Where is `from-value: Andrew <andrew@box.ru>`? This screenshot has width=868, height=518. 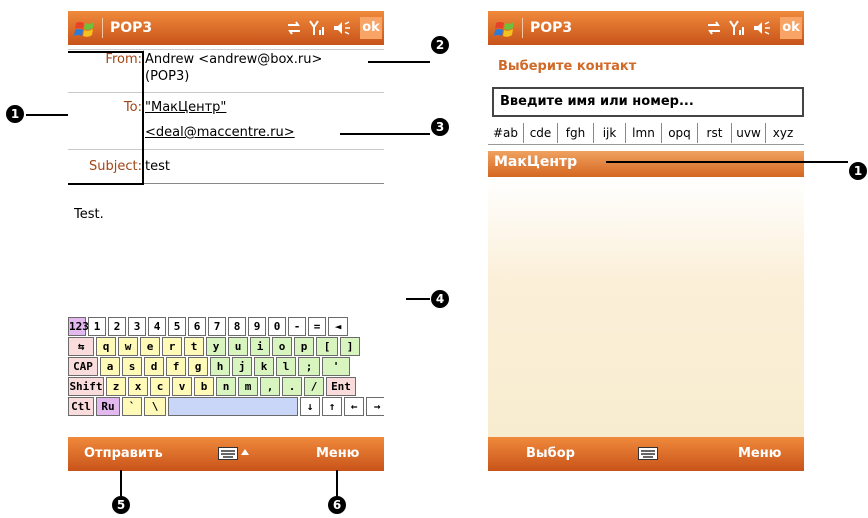 from-value: Andrew <andrew@box.ru> is located at coordinates (233, 59).